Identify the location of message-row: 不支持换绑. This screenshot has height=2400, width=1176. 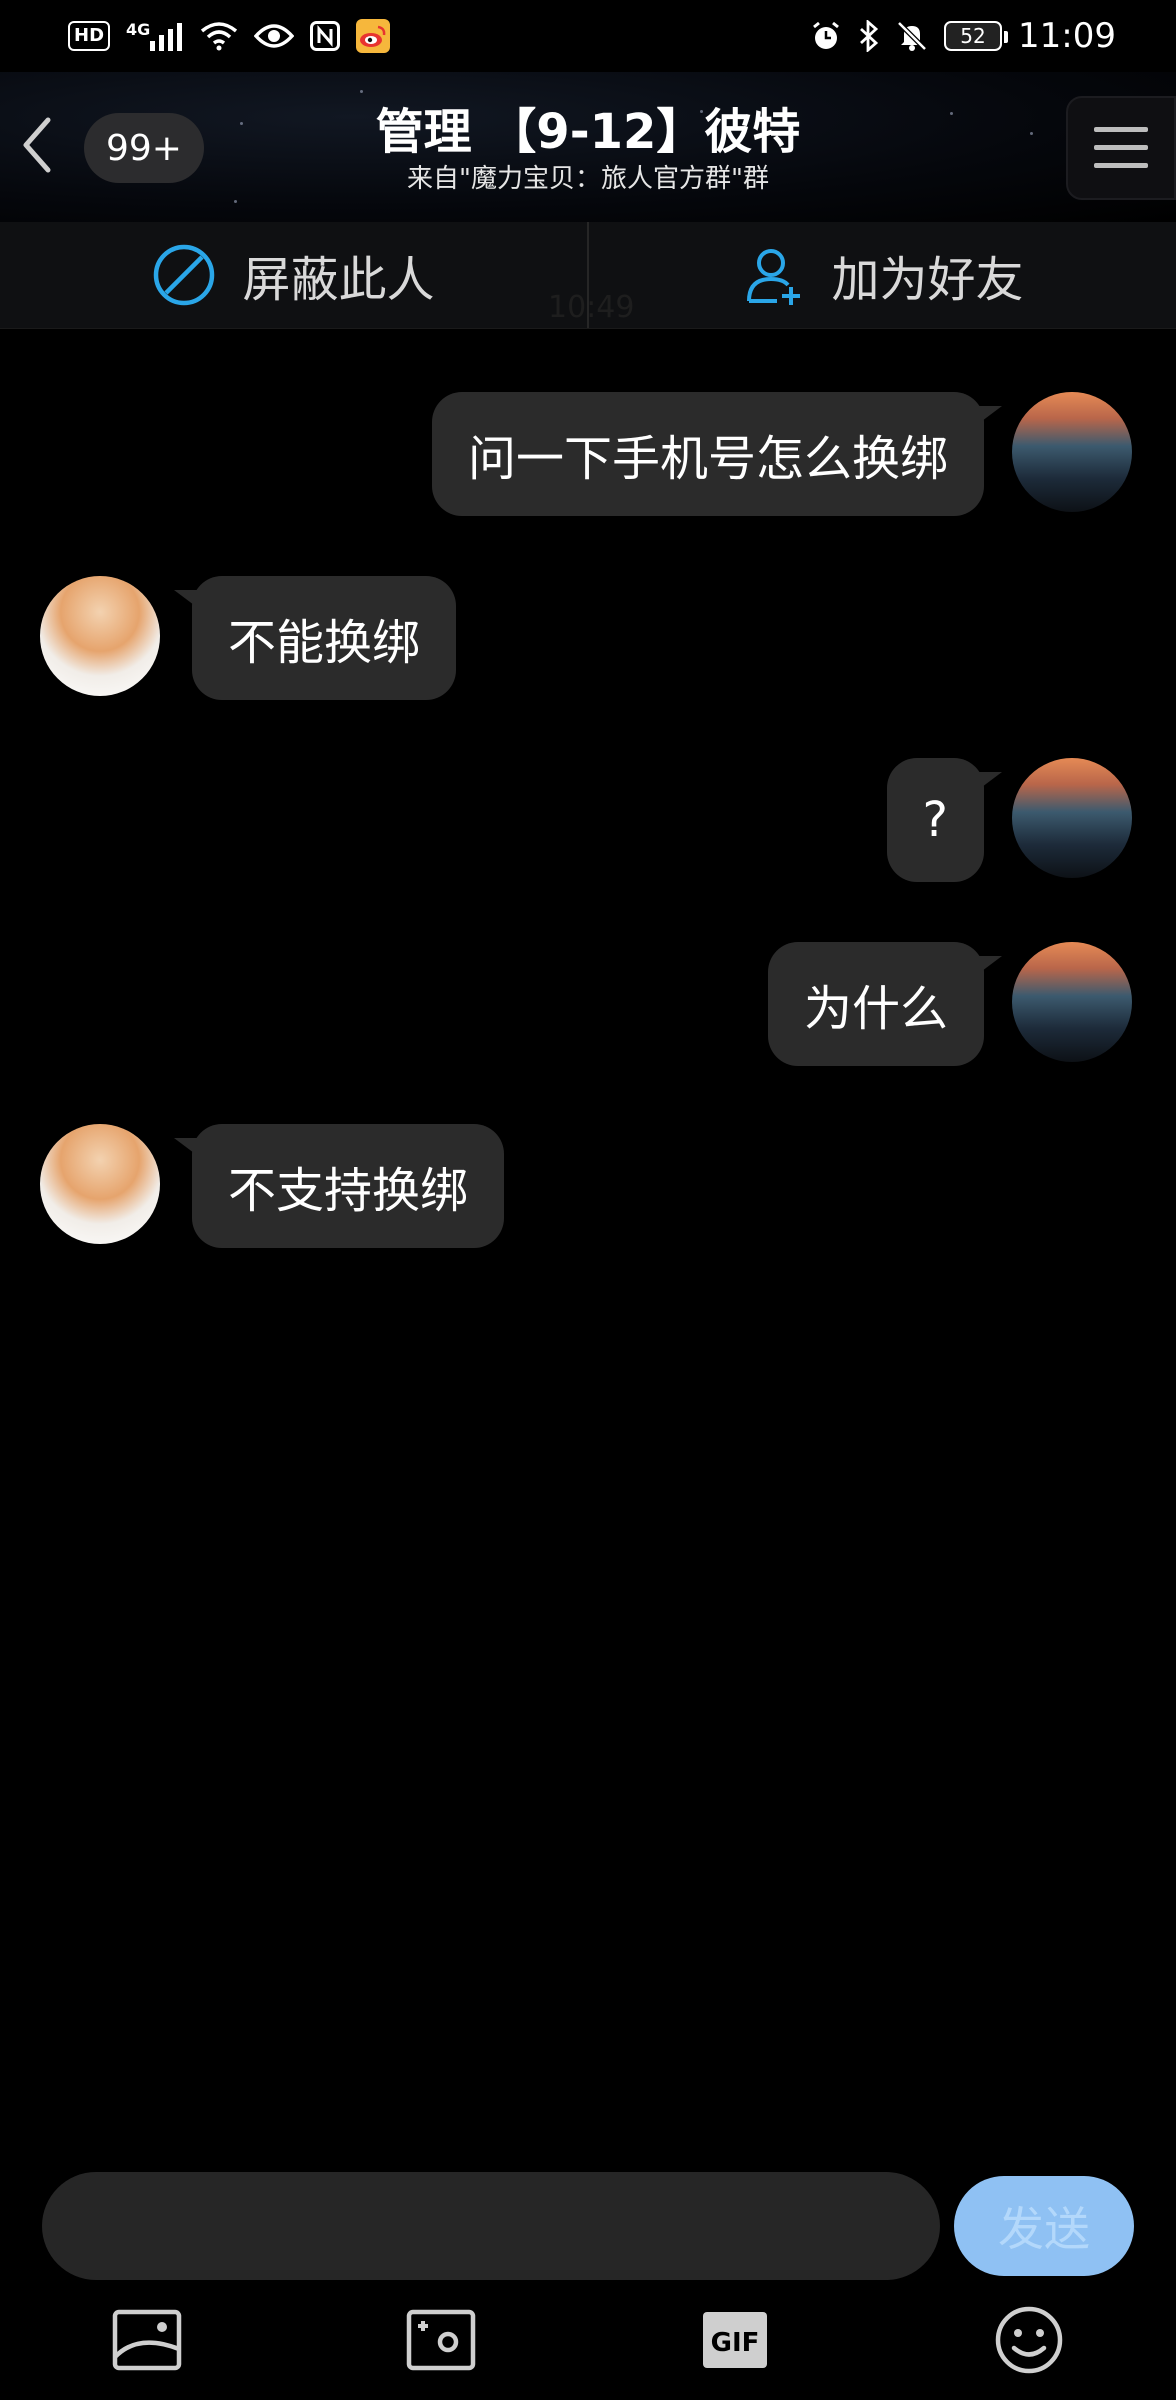
(588, 1186).